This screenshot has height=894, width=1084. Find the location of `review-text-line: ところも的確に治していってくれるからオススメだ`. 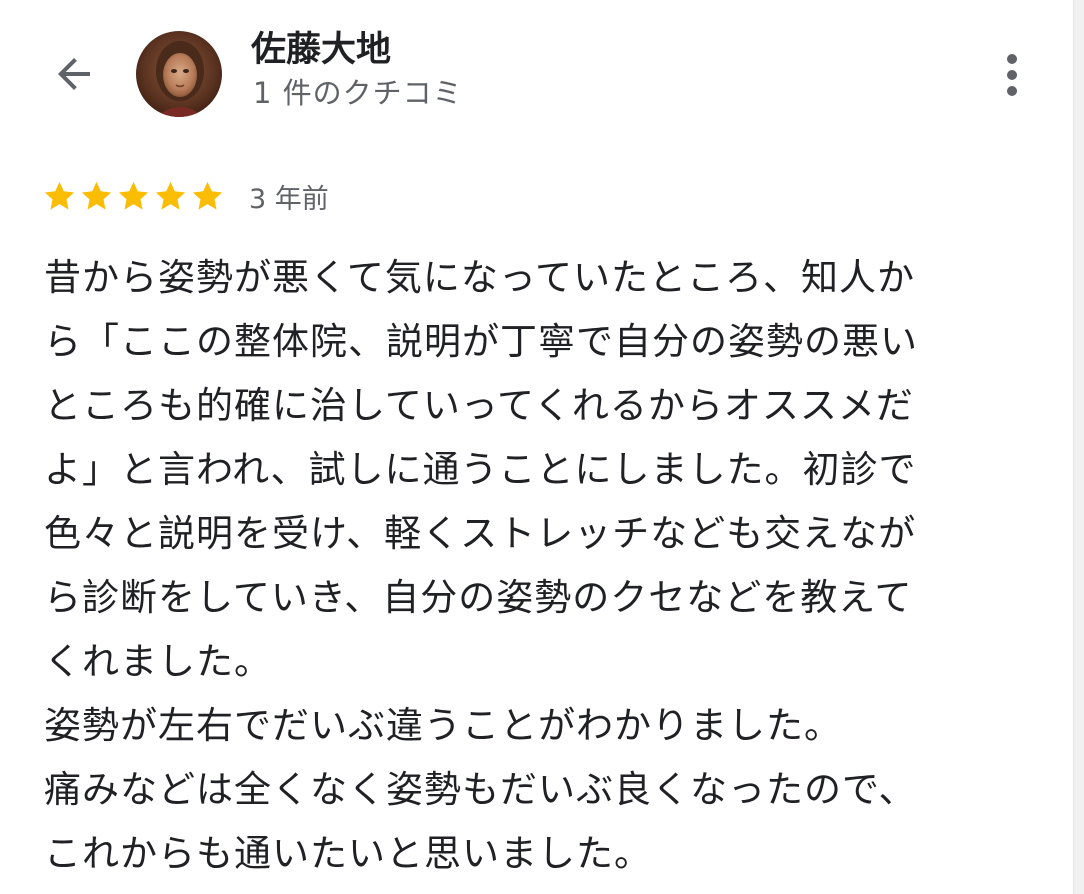

review-text-line: ところも的確に治していってくれるからオススメだ is located at coordinates (479, 405).